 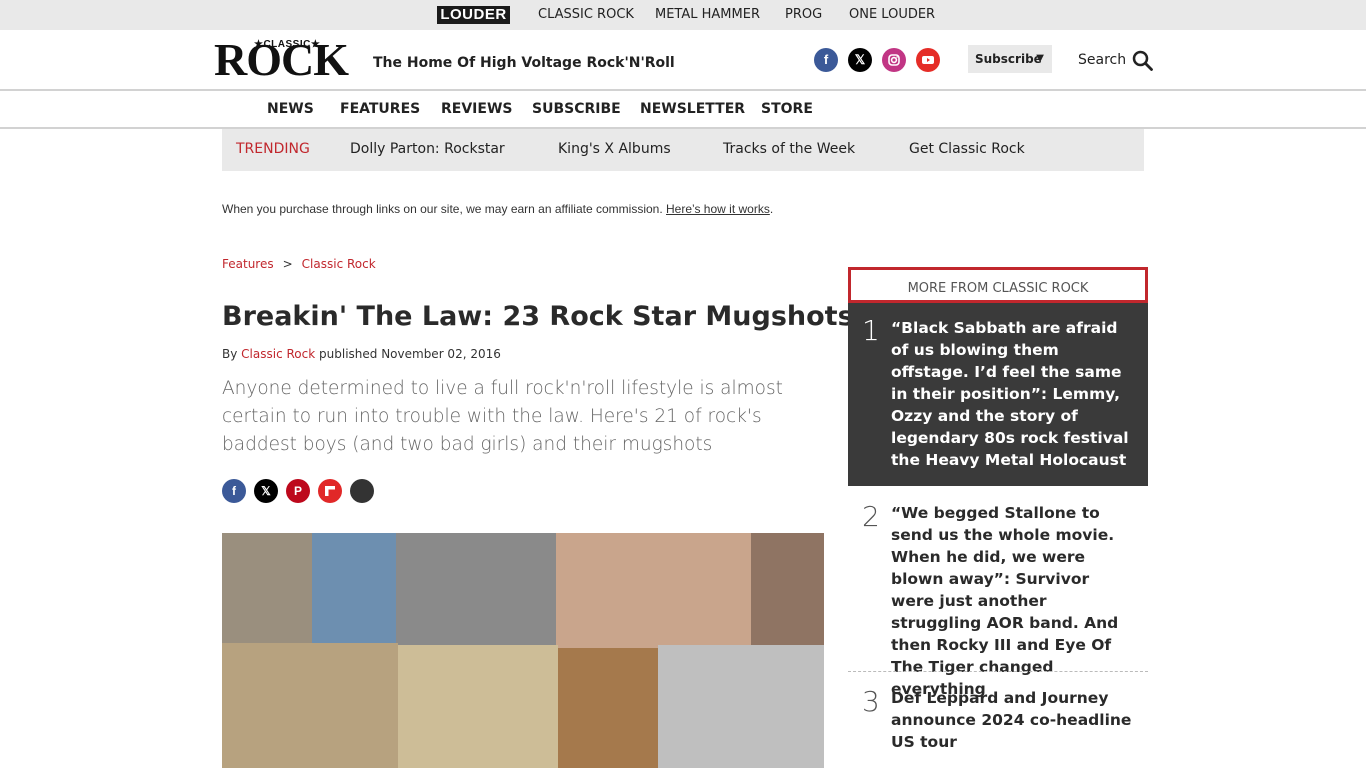 I want to click on search-label: Search, so click(x=1102, y=60).